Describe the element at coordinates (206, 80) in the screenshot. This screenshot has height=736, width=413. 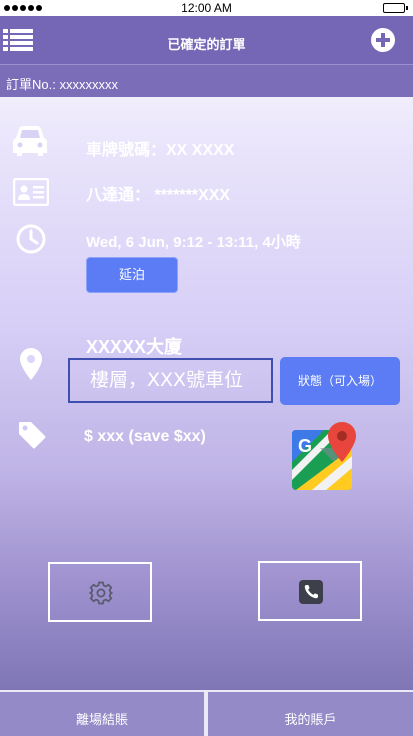
I see `order-number-bar: 訂單No.: xxxxxxxxx` at that location.